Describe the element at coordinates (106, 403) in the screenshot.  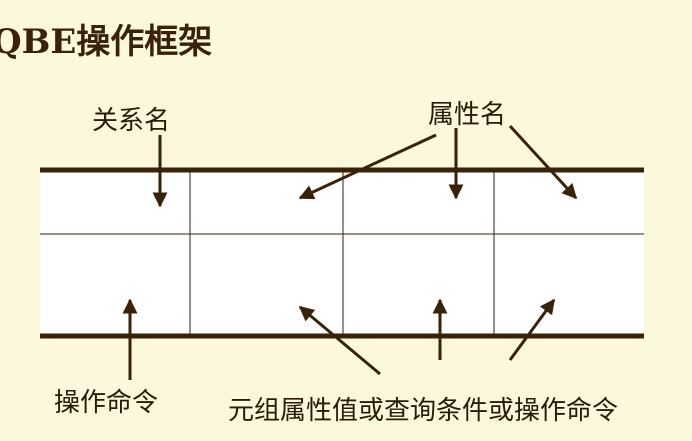
I see `operation-command-label: 操作命令` at that location.